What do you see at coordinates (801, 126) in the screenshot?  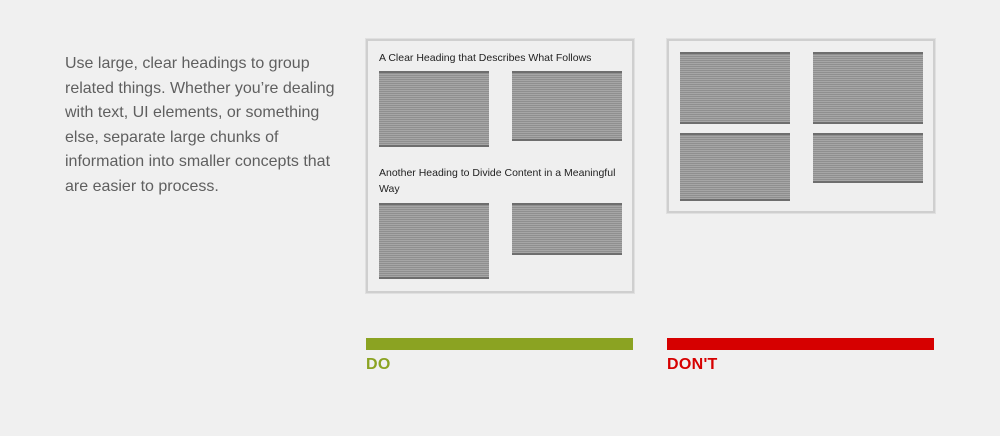 I see `dont-example-panel` at bounding box center [801, 126].